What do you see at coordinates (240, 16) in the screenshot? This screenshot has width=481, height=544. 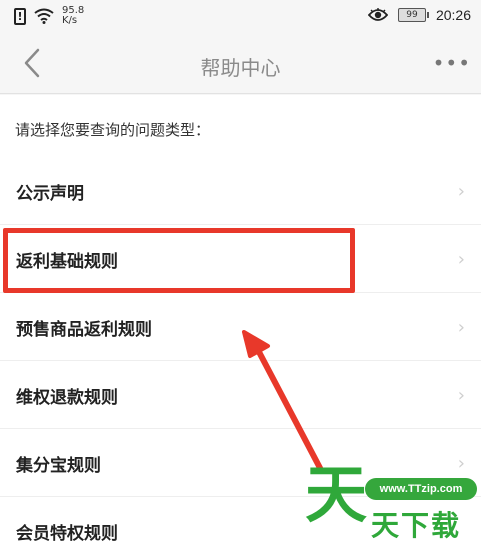 I see `status-bar: ! 95.8 K/s 99 20:26` at bounding box center [240, 16].